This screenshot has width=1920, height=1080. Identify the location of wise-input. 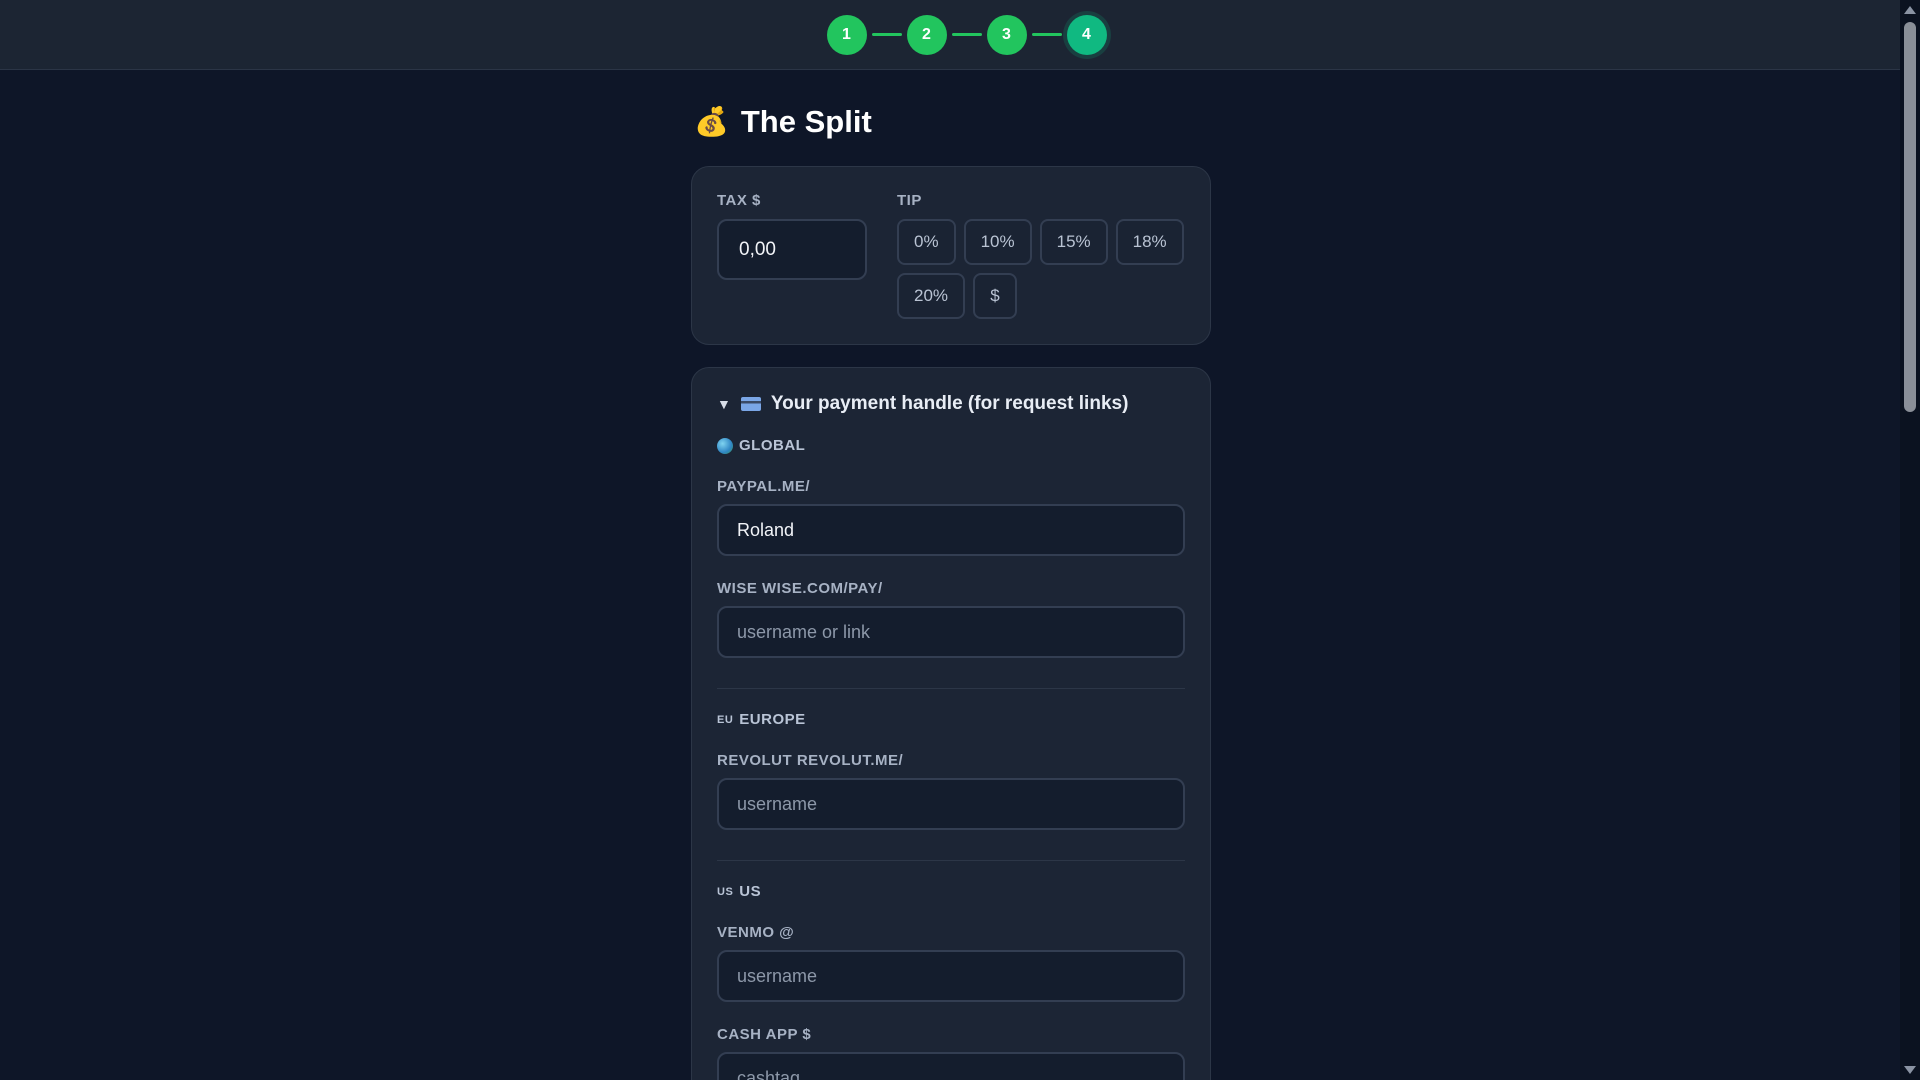
(951, 632).